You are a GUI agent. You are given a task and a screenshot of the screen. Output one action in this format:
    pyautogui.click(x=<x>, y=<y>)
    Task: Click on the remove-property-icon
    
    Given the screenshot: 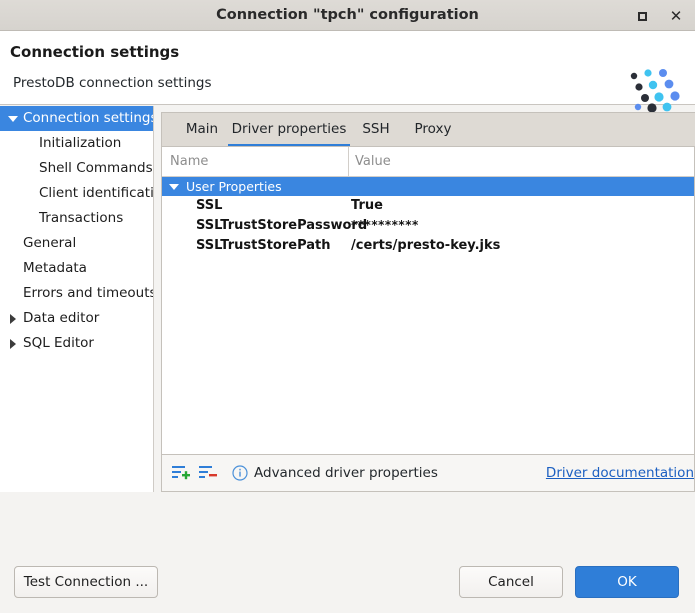 What is the action you would take?
    pyautogui.click(x=208, y=473)
    